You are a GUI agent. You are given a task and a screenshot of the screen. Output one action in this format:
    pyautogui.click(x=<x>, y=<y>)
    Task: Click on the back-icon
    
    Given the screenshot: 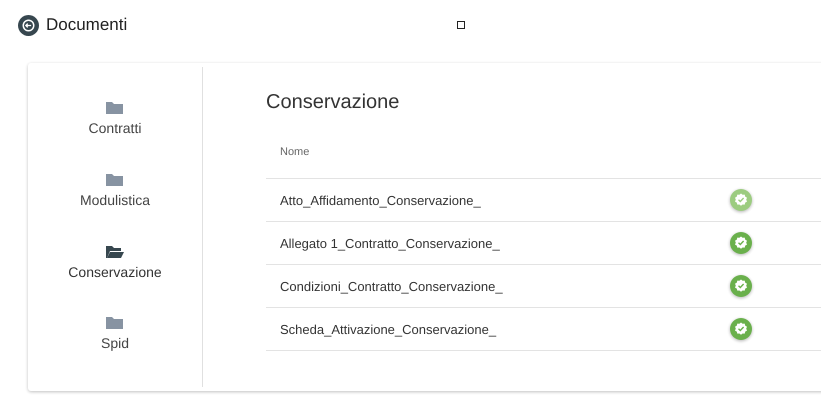 What is the action you would take?
    pyautogui.click(x=28, y=25)
    